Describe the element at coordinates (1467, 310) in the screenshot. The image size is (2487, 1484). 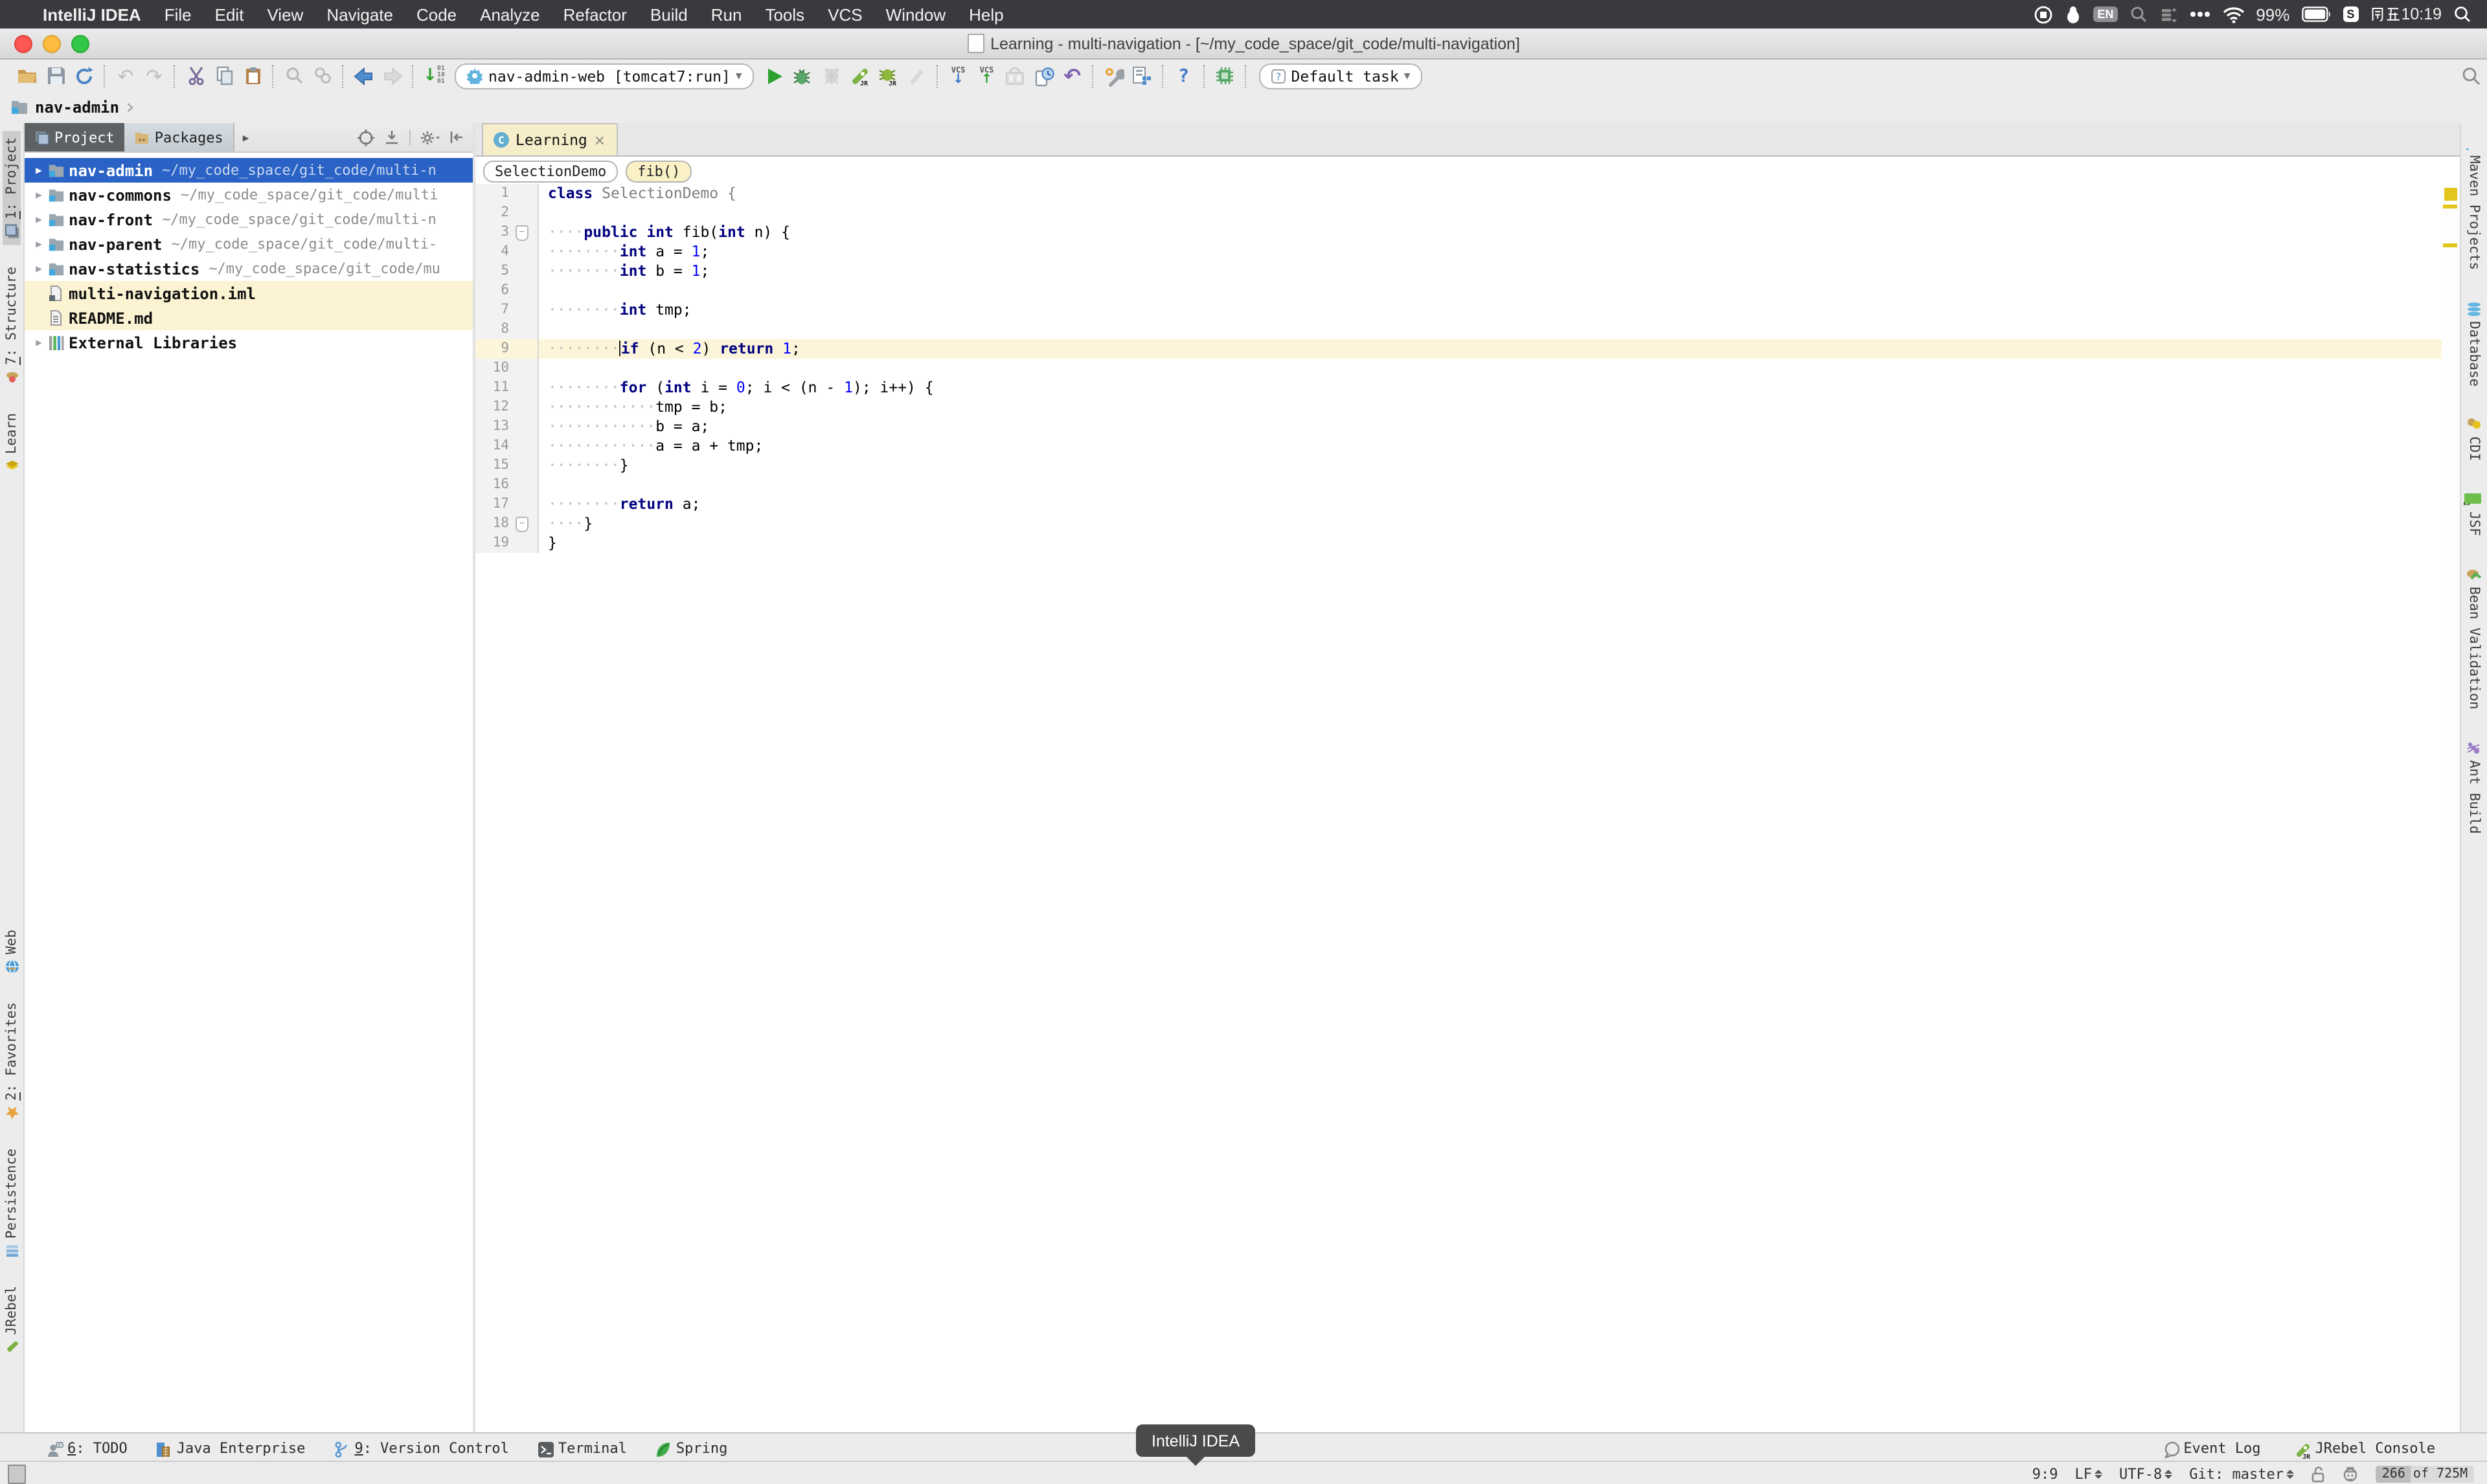
I see `code-line-7: 7 ········int tmp;` at that location.